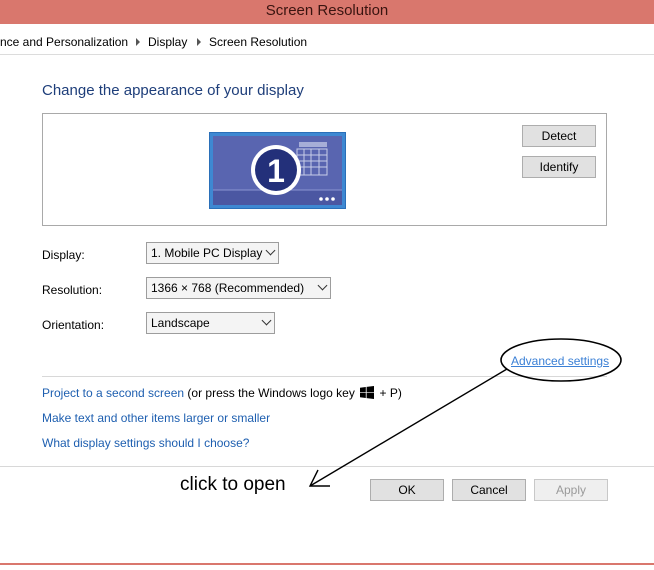  Describe the element at coordinates (258, 42) in the screenshot. I see `breadcrumb-item-screen-resolution: Screen Resolution` at that location.